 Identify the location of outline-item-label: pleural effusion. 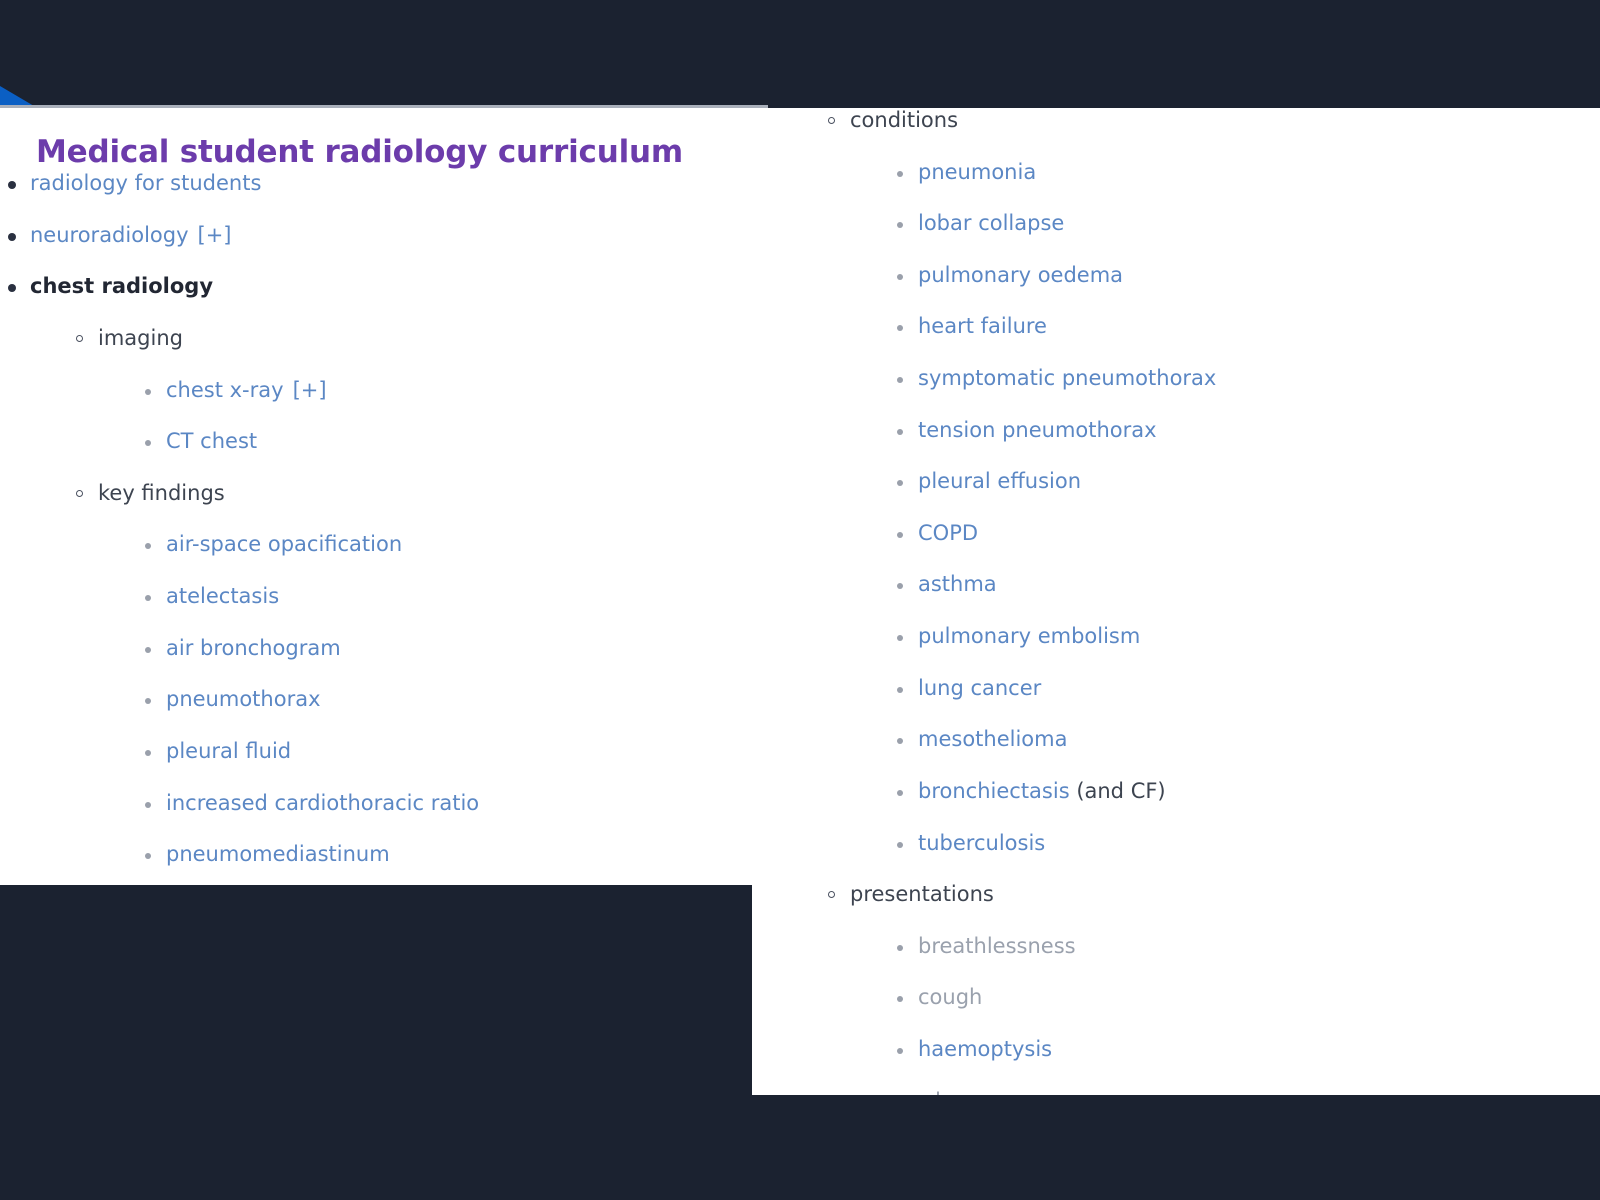
(999, 481).